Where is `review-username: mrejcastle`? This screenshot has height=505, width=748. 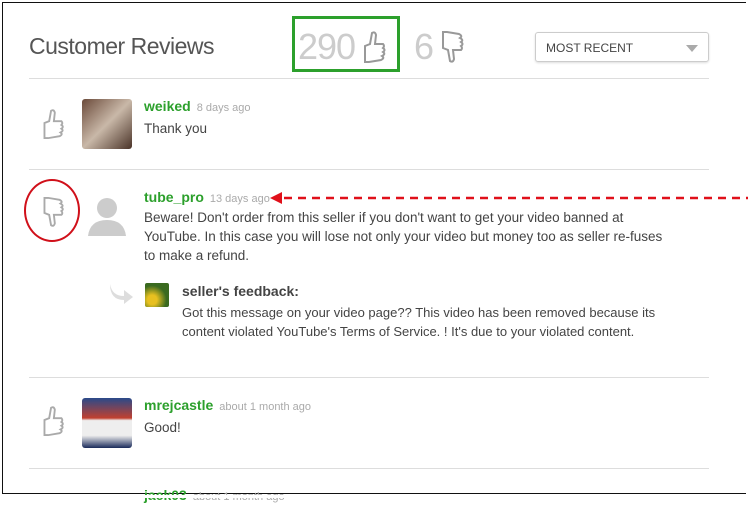 review-username: mrejcastle is located at coordinates (178, 405).